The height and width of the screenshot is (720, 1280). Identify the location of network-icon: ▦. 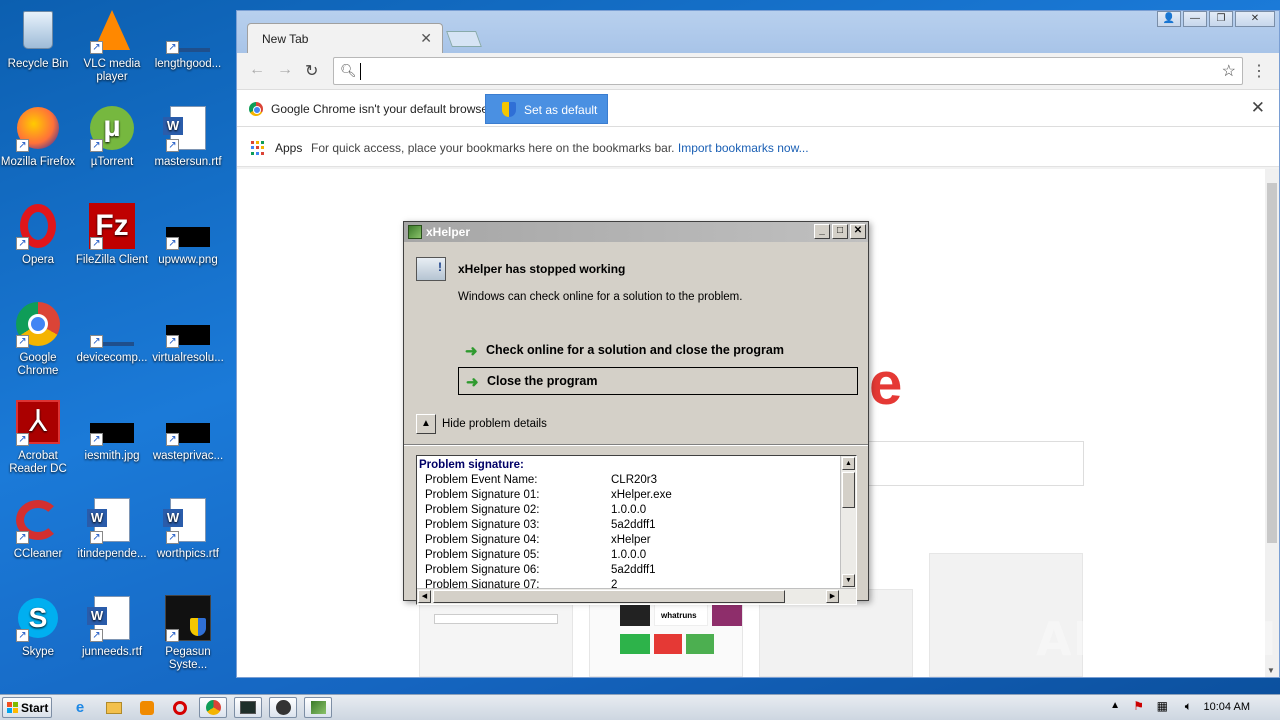
(1162, 706).